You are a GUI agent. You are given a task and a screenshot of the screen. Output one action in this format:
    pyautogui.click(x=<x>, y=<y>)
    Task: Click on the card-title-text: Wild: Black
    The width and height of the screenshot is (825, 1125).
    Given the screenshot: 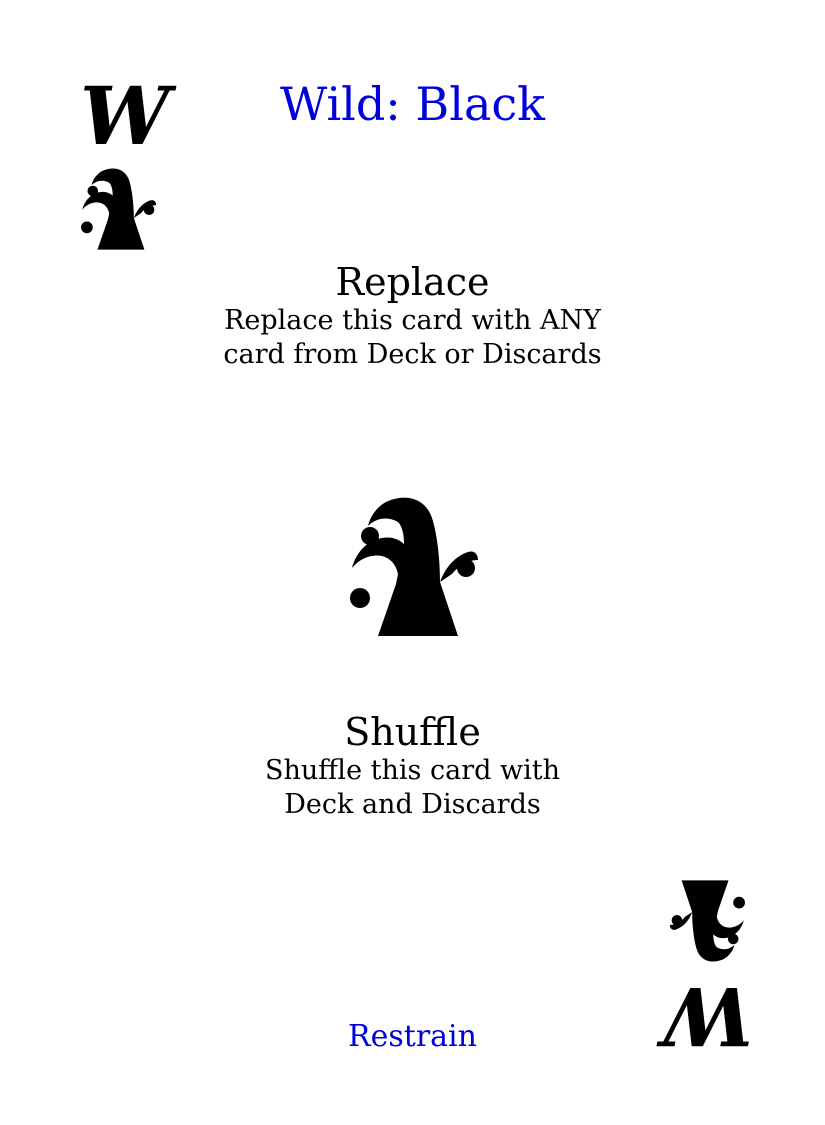 What is the action you would take?
    pyautogui.click(x=412, y=104)
    